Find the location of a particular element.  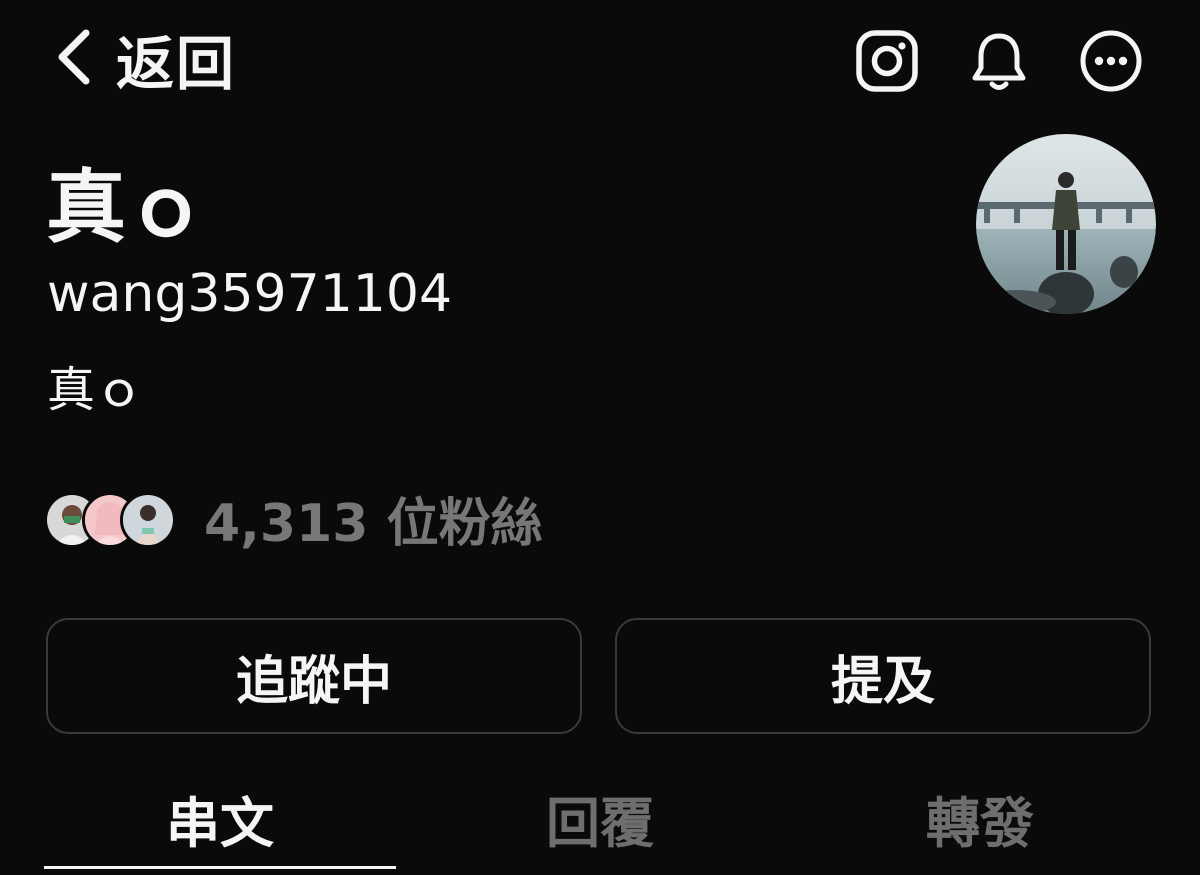

profile-username: wang35971104 is located at coordinates (250, 294).